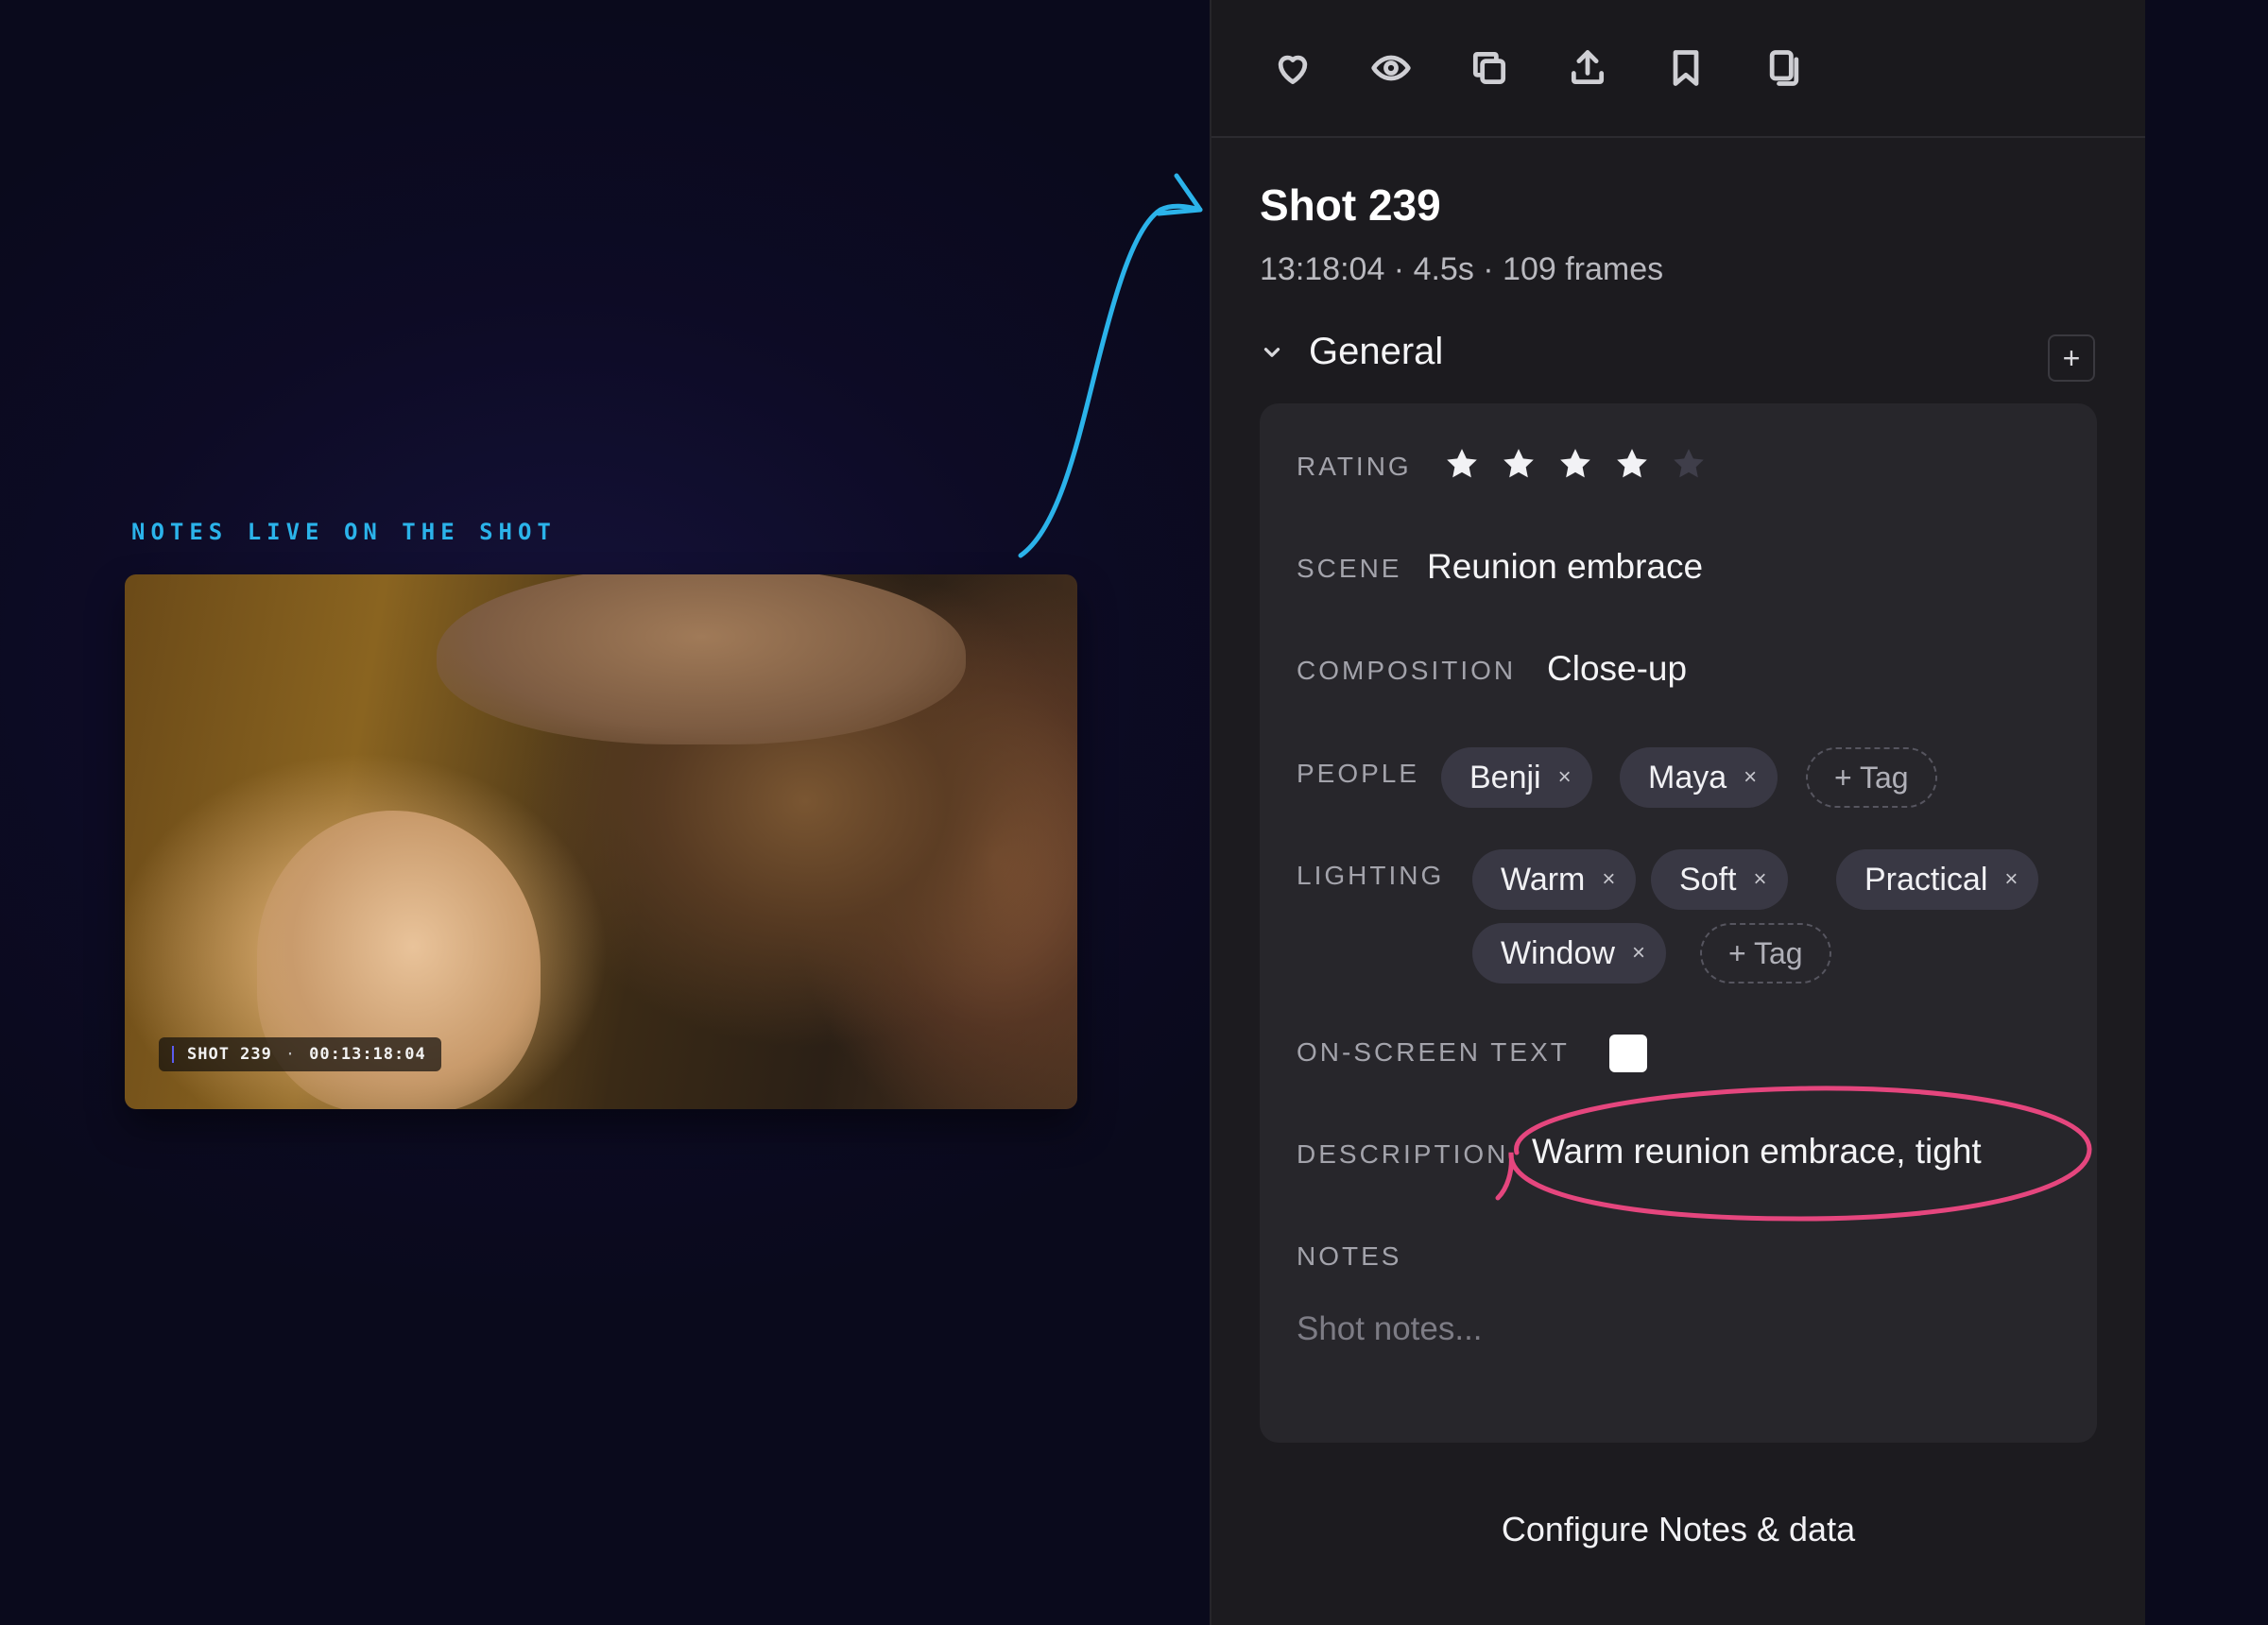  I want to click on composition-label: COMPOSITION, so click(1407, 671).